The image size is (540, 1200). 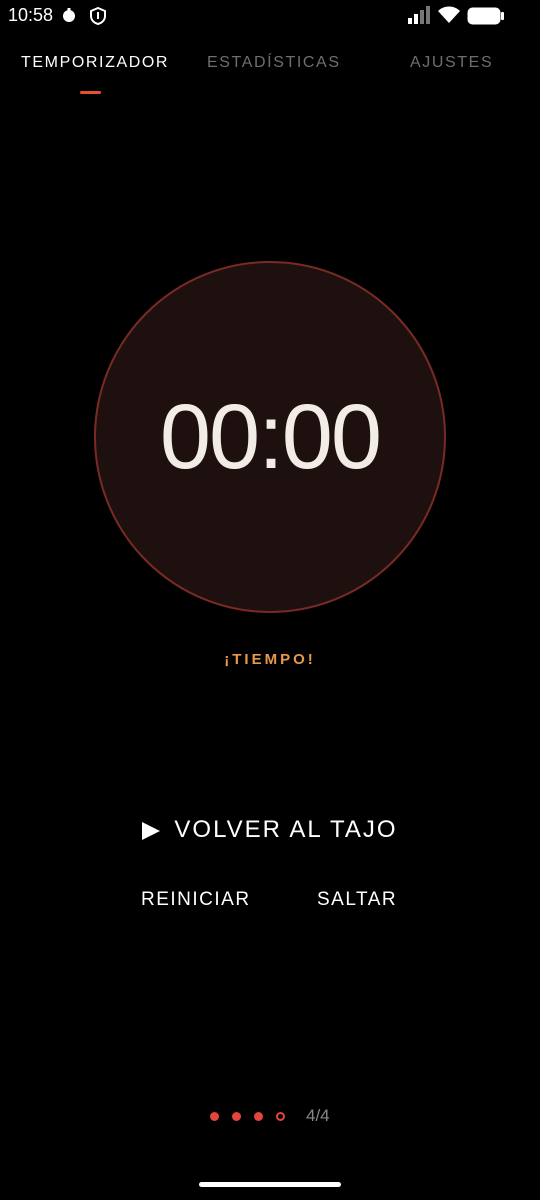 I want to click on pager-dot-4-current, so click(x=280, y=1116).